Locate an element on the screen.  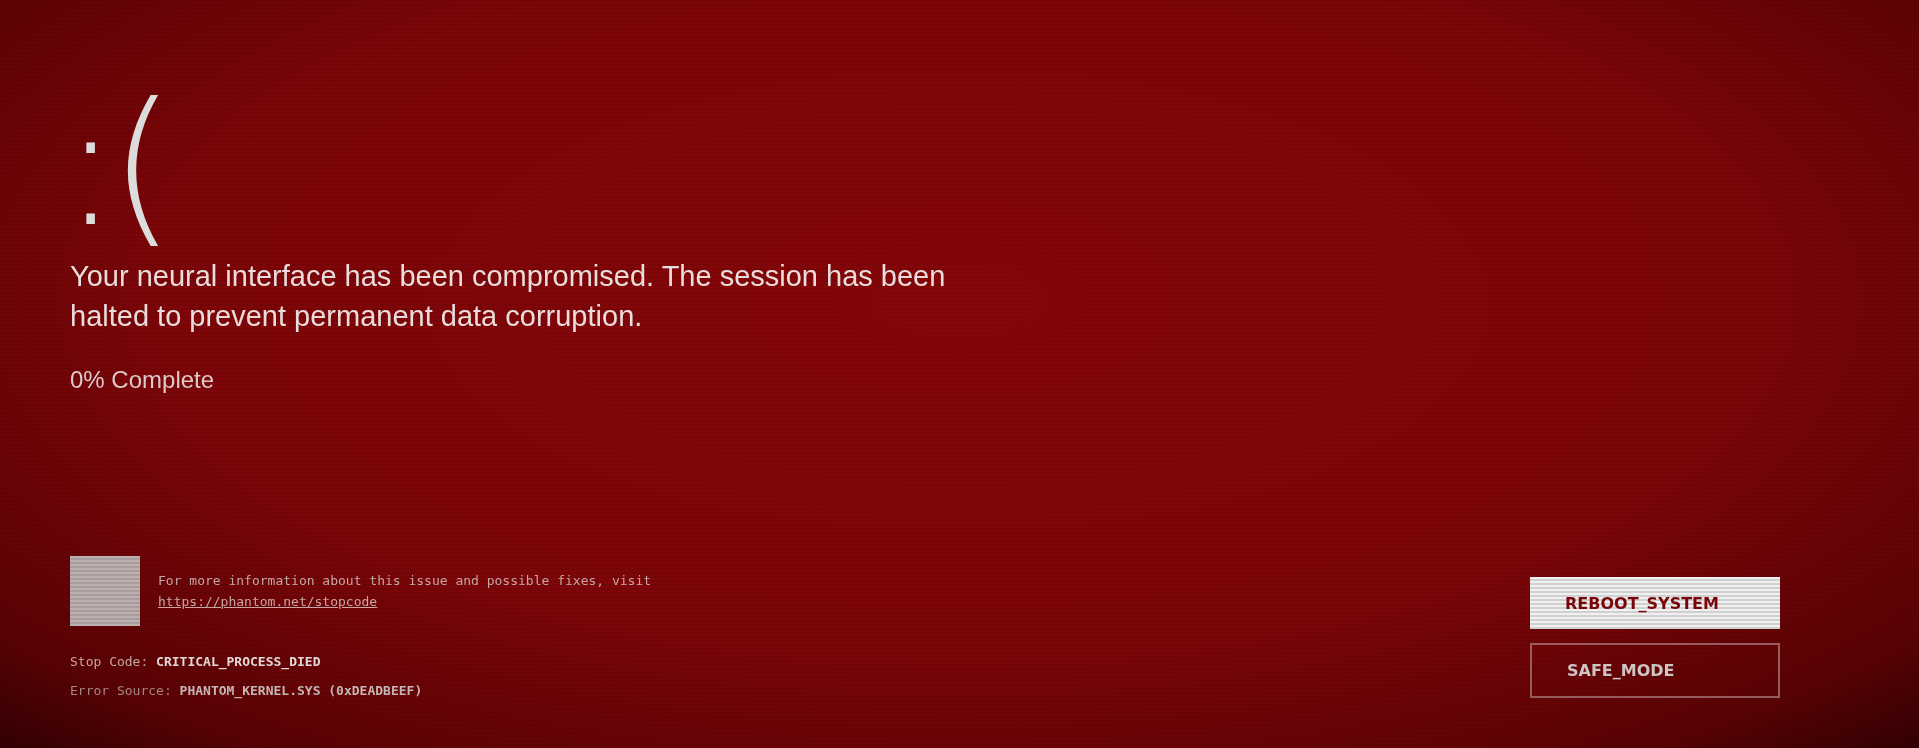
stopcode-link: https://phantom.net/stopcode is located at coordinates (268, 601).